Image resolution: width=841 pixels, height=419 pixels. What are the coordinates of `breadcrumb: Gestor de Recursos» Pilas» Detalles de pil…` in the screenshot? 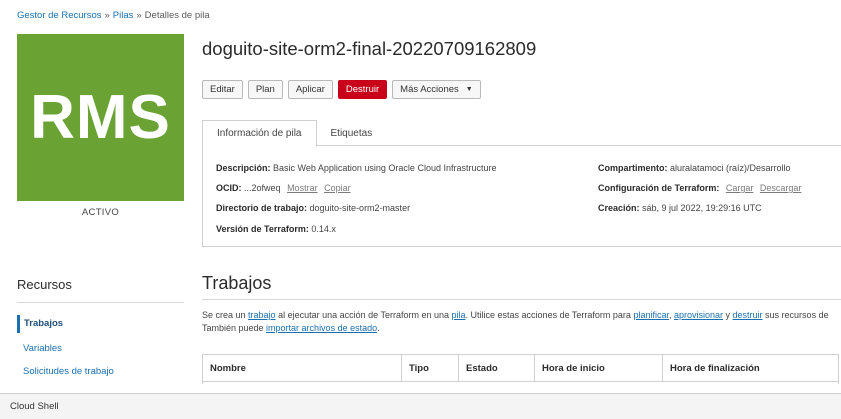 It's located at (113, 15).